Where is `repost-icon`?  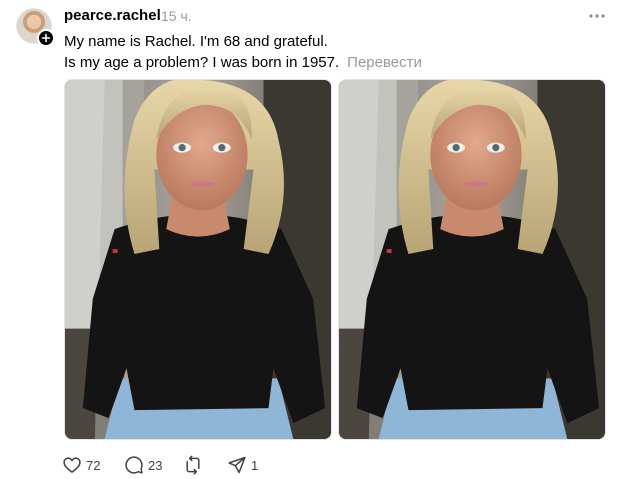 repost-icon is located at coordinates (193, 465).